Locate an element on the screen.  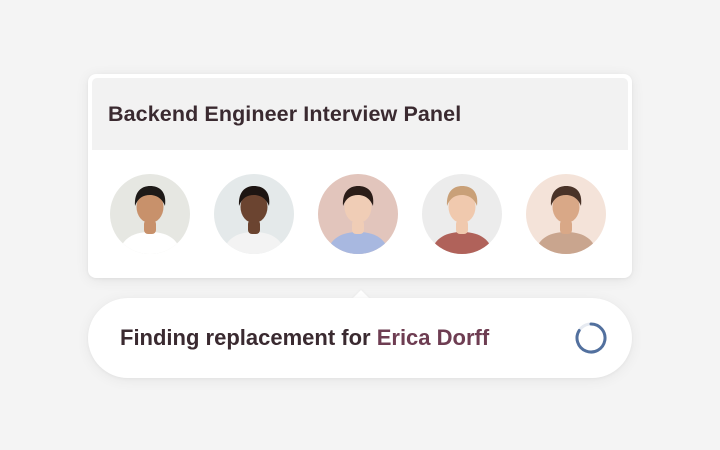
panel-members is located at coordinates (358, 214).